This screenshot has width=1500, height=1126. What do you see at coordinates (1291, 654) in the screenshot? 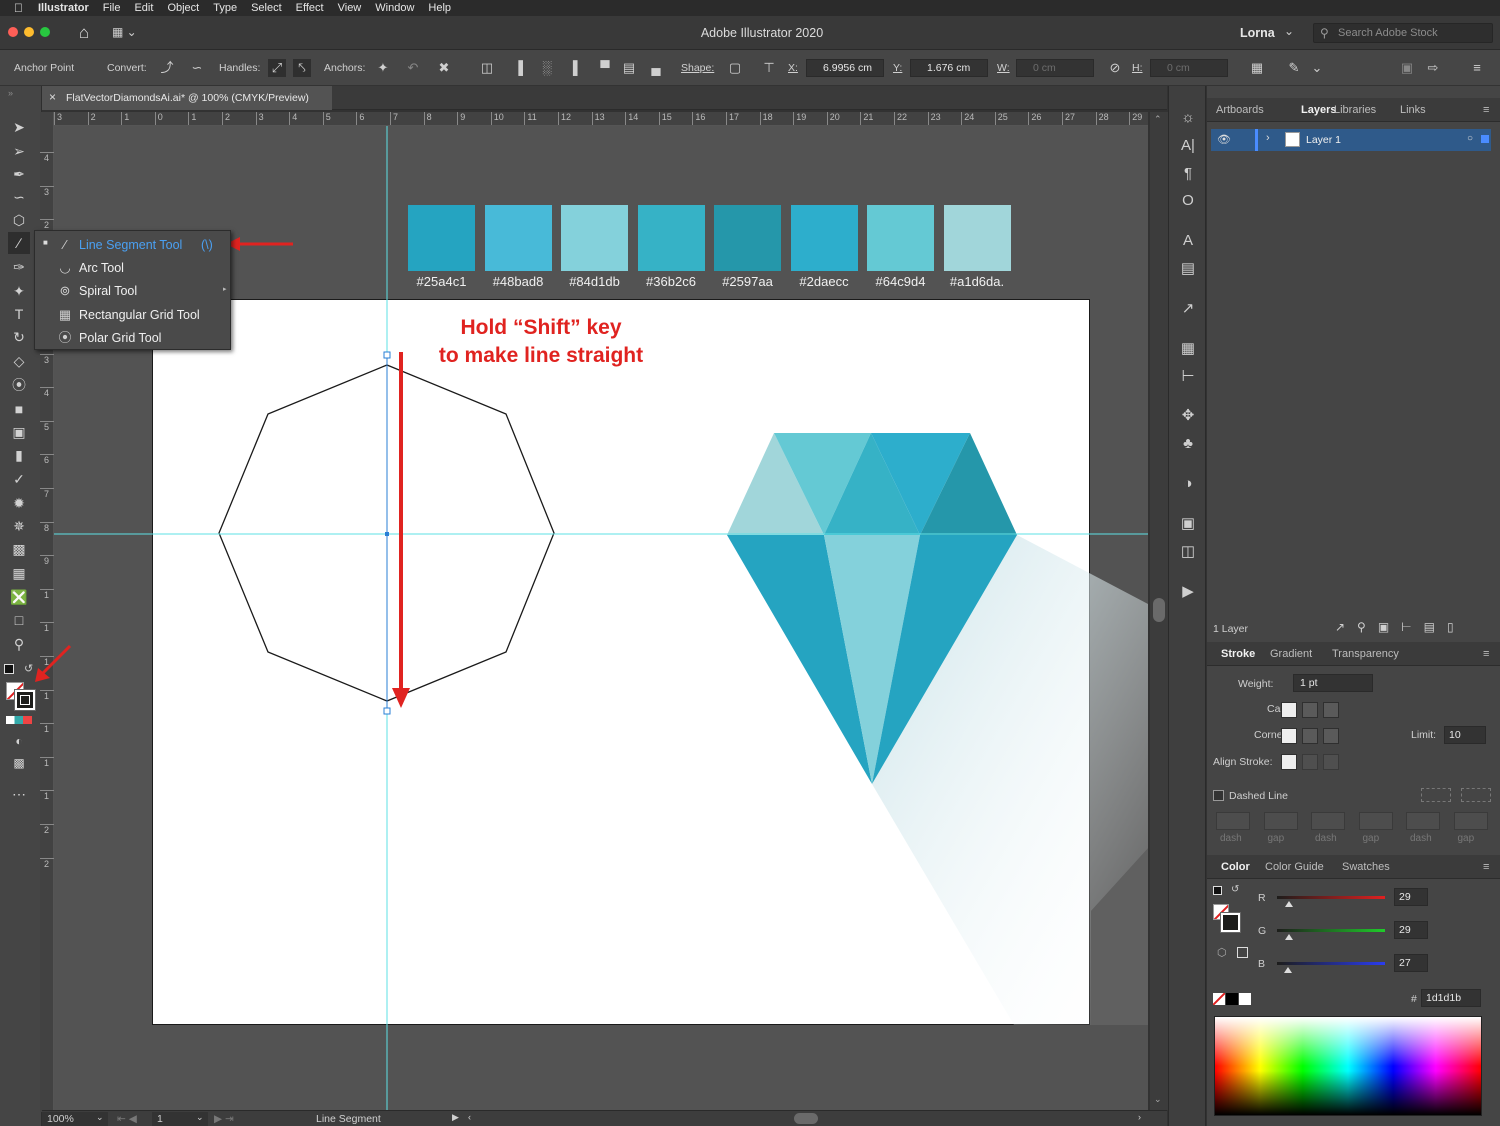
I see `tab-gradient: Gradient` at bounding box center [1291, 654].